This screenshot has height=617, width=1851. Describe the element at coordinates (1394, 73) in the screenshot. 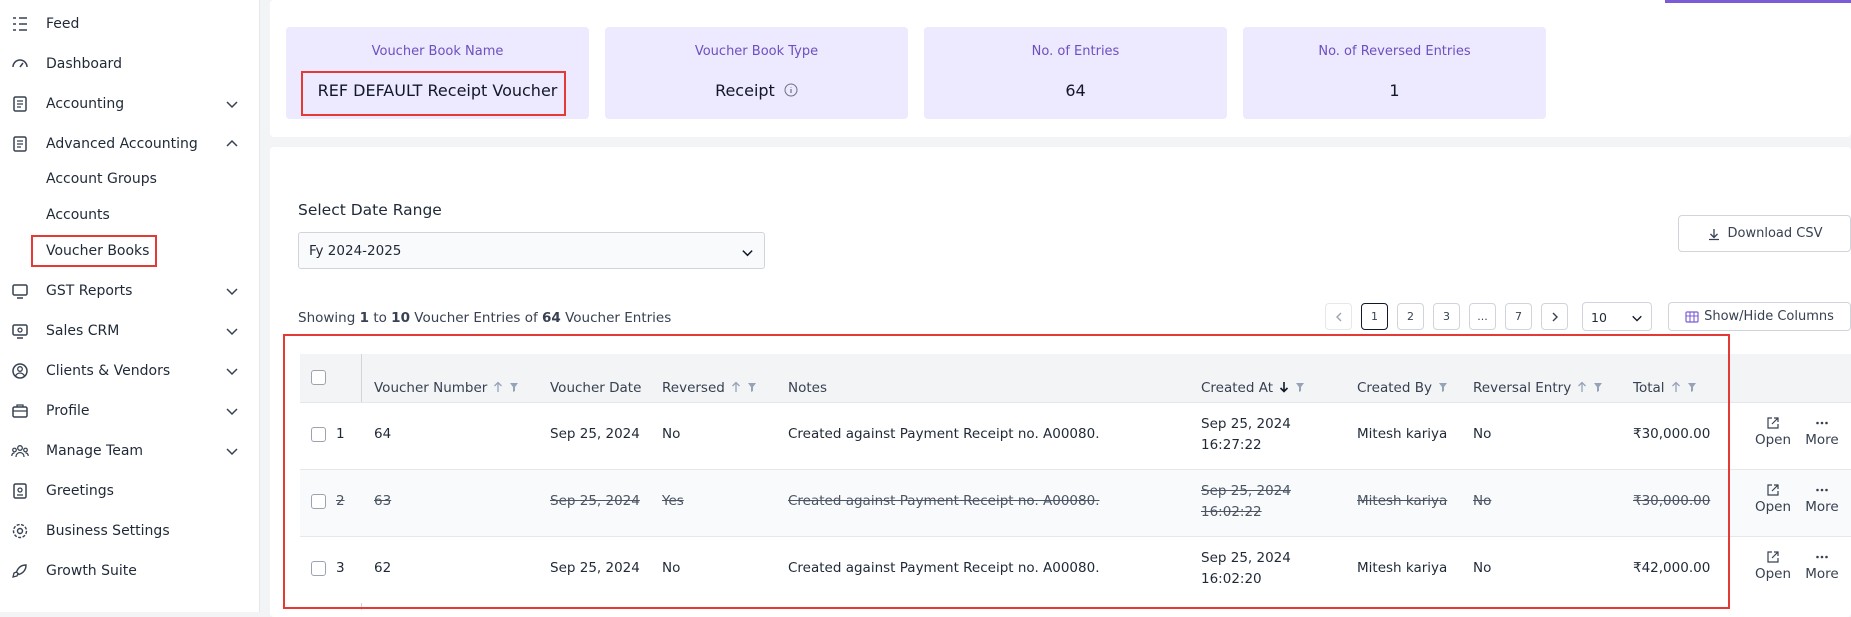

I see `stat-no-of-reversed-entries: No. of Reversed Entries 1` at that location.